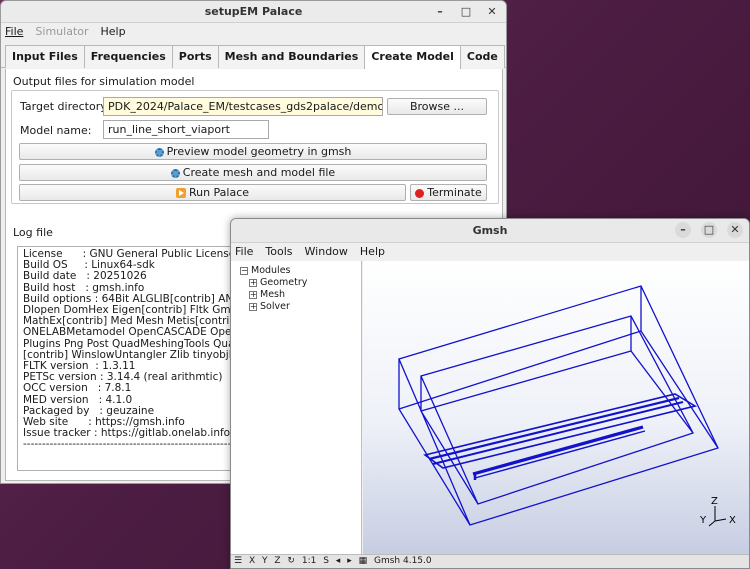 This screenshot has height=569, width=750. What do you see at coordinates (714, 501) in the screenshot?
I see `axis-z-label: Z` at bounding box center [714, 501].